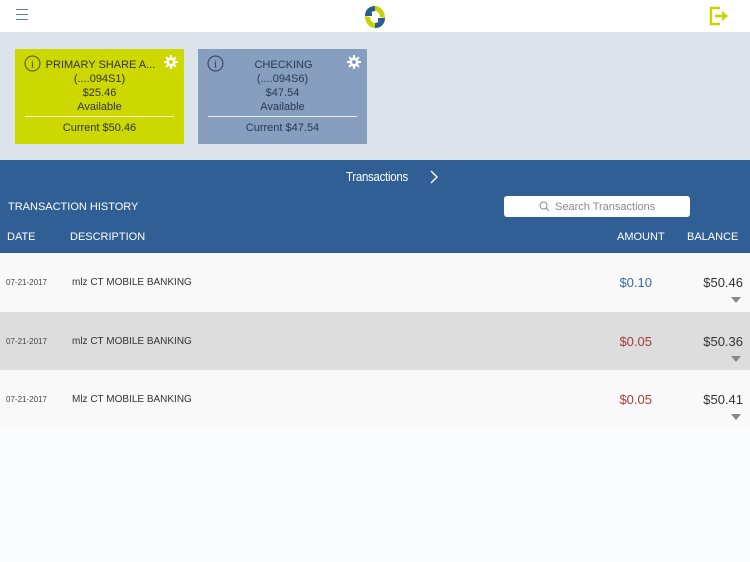 Image resolution: width=750 pixels, height=562 pixels. What do you see at coordinates (23, 15) in the screenshot?
I see `hamburger-menu-icon` at bounding box center [23, 15].